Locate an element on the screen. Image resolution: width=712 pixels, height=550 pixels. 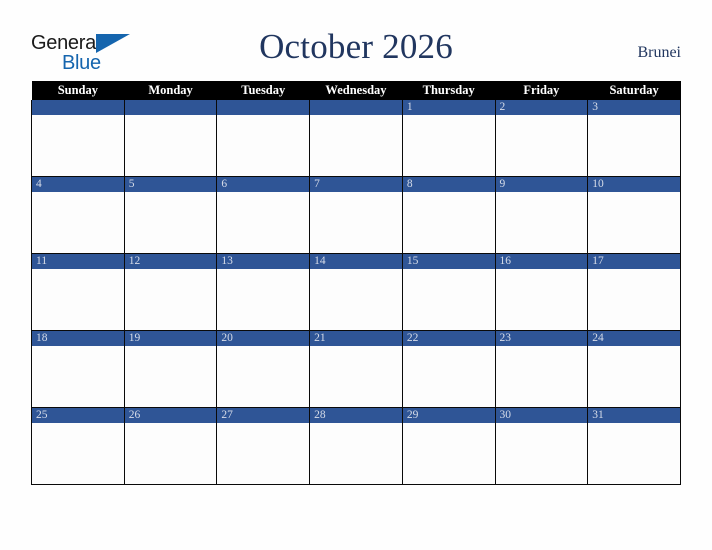
day-number: 10 is located at coordinates (634, 184).